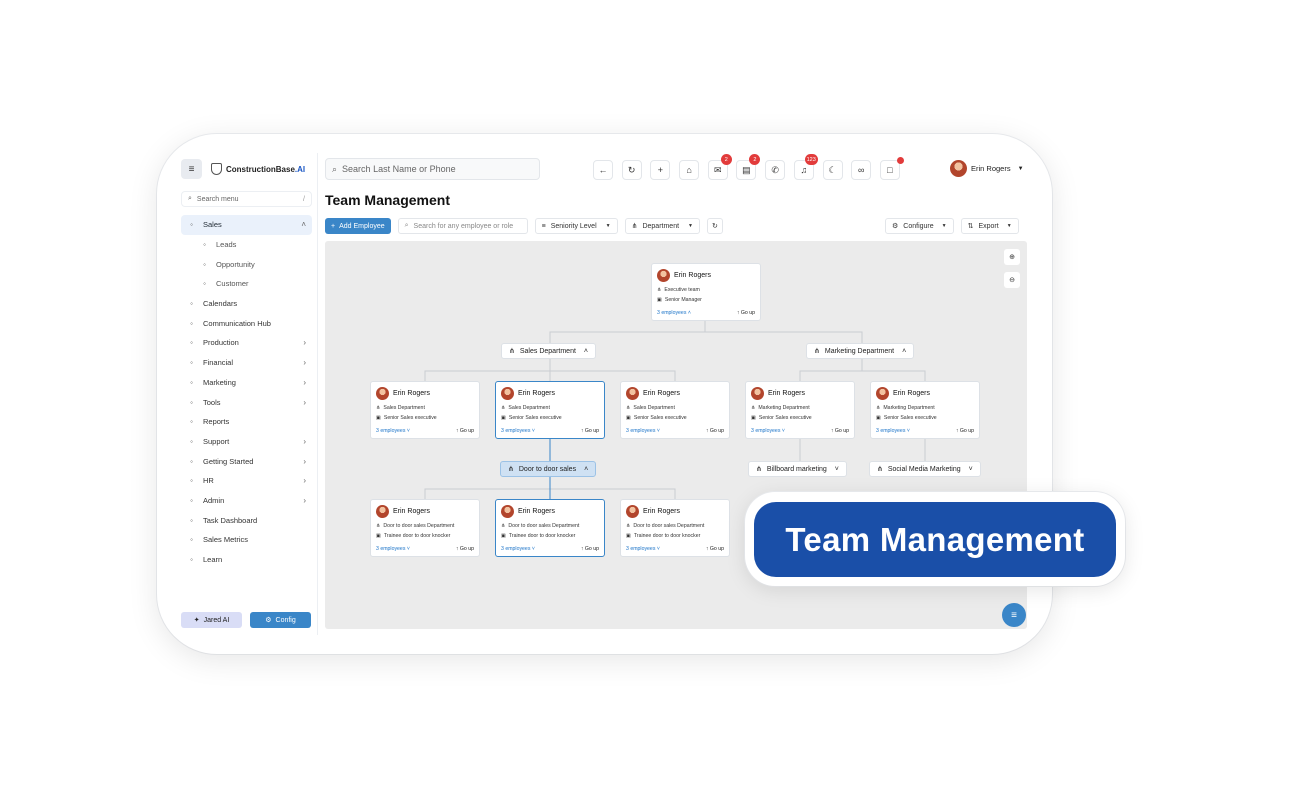 The image size is (1290, 788). Describe the element at coordinates (246, 402) in the screenshot. I see `sidebar-item-tools: ◦ Tools ›` at that location.